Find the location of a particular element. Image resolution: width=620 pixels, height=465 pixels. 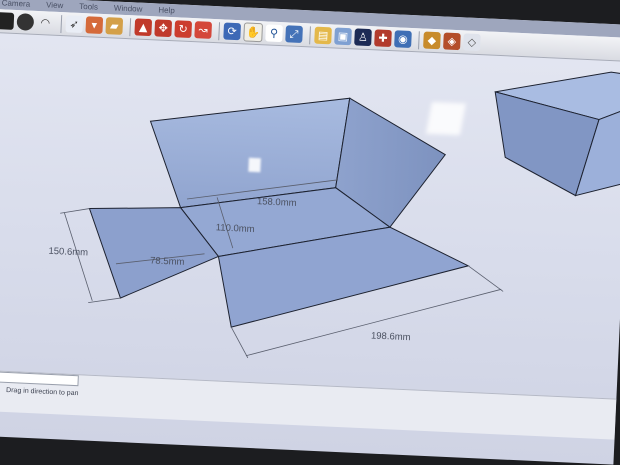

menu-window: Window is located at coordinates (128, 8).